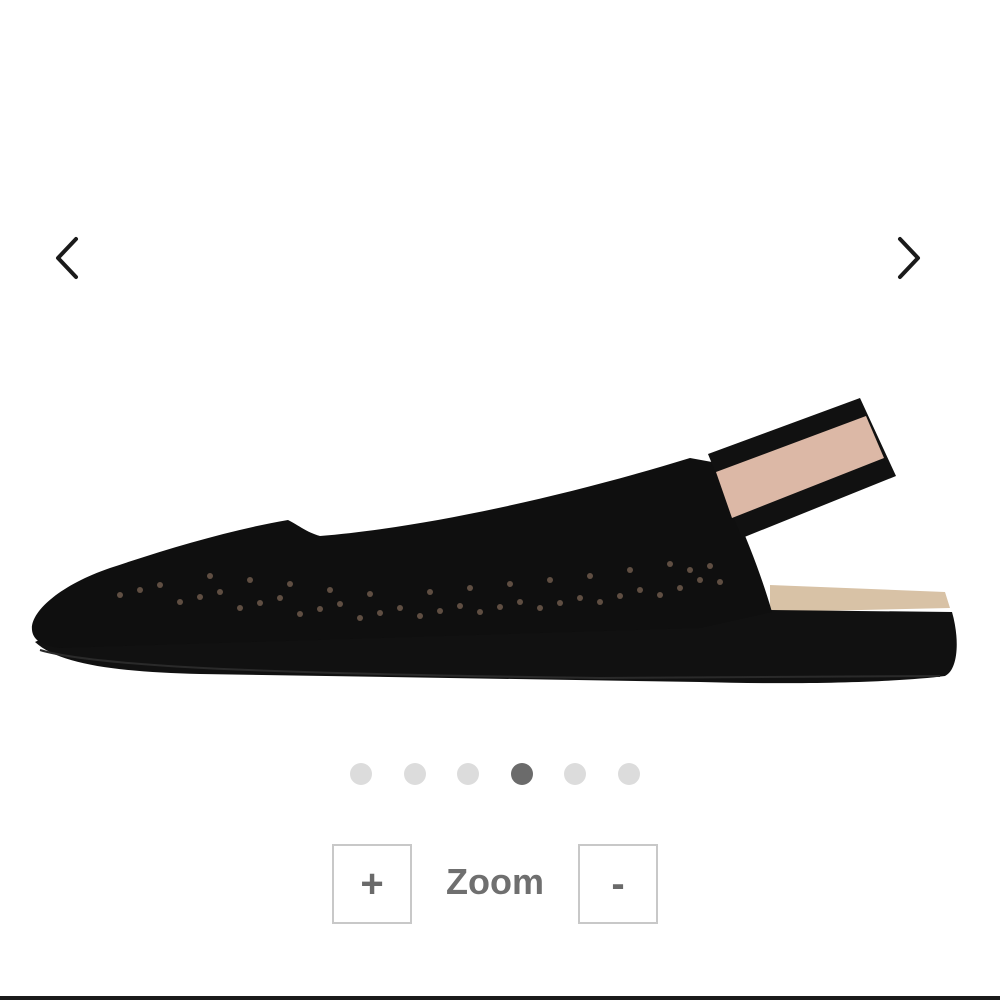 This screenshot has height=1000, width=1000. What do you see at coordinates (618, 884) in the screenshot?
I see `zoom-out-button: -` at bounding box center [618, 884].